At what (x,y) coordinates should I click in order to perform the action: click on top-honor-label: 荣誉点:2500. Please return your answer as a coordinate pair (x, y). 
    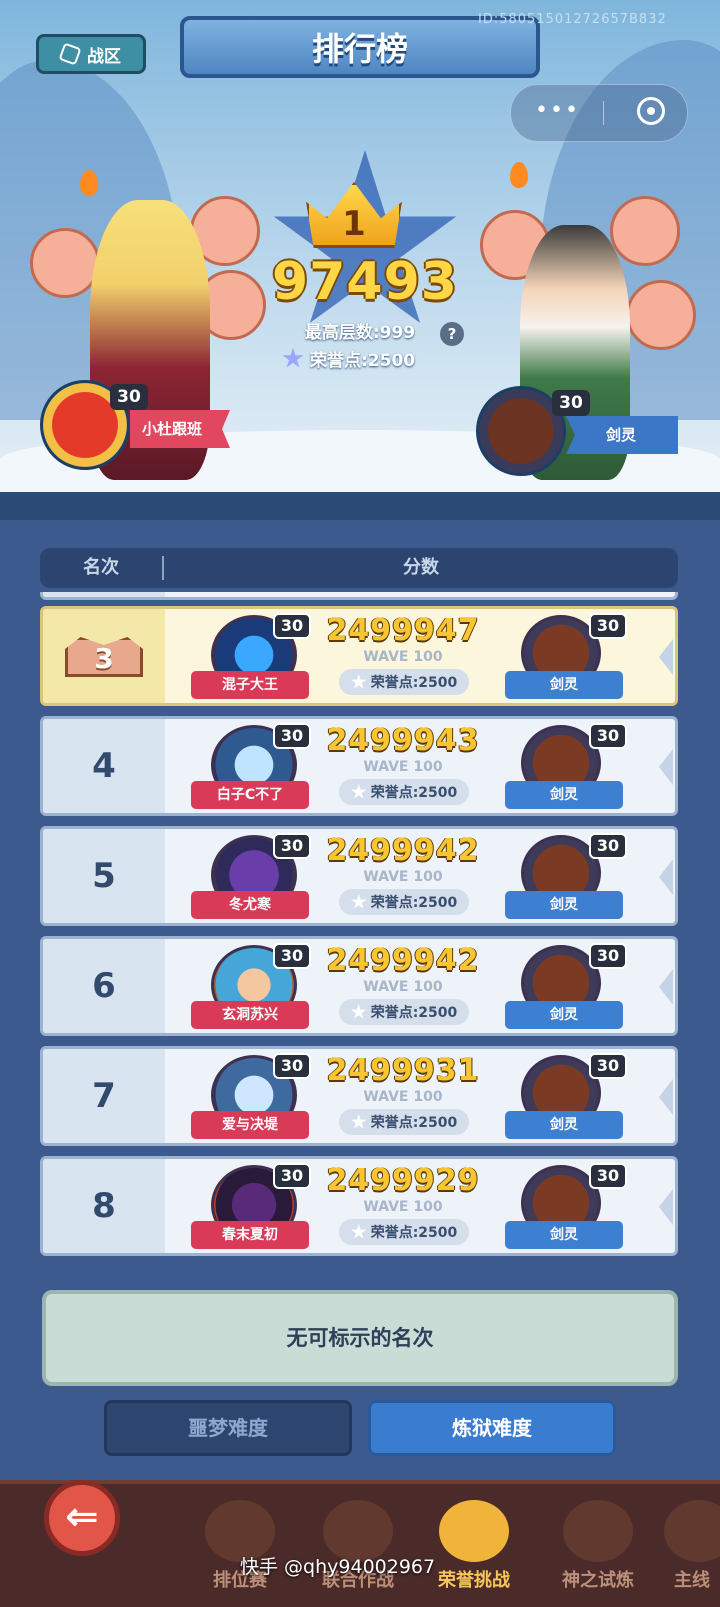
    Looking at the image, I should click on (363, 361).